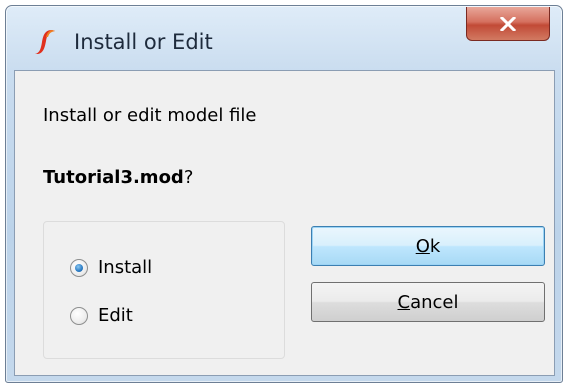 The height and width of the screenshot is (389, 571). I want to click on prompt-text: Install or edit model file, so click(150, 115).